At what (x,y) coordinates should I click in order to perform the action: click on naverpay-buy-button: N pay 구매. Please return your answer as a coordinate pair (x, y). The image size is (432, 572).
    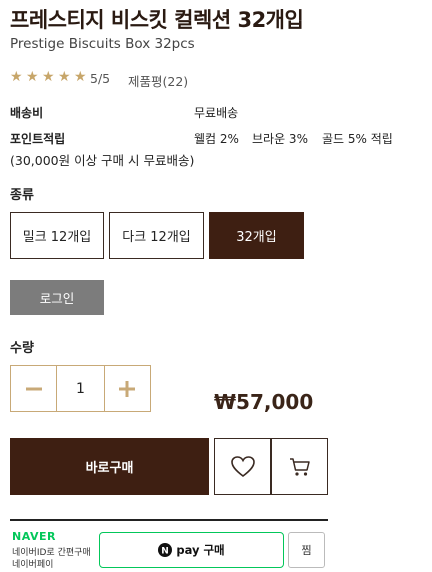
    Looking at the image, I should click on (191, 550).